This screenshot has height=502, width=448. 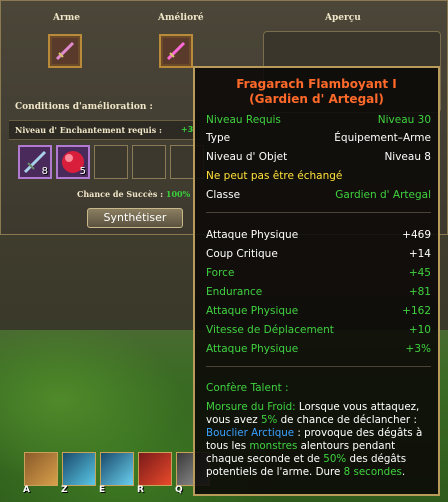 I want to click on material-count: 5, so click(x=82, y=171).